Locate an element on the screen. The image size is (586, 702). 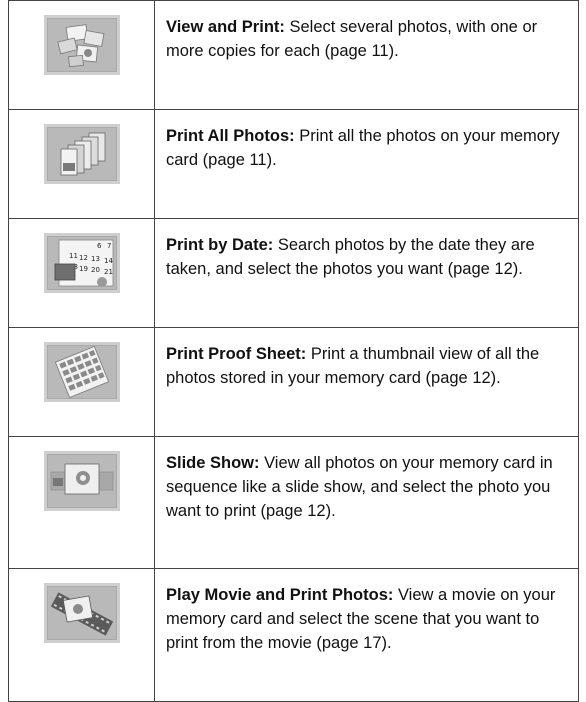
calendar-number: 7 is located at coordinates (109, 246).